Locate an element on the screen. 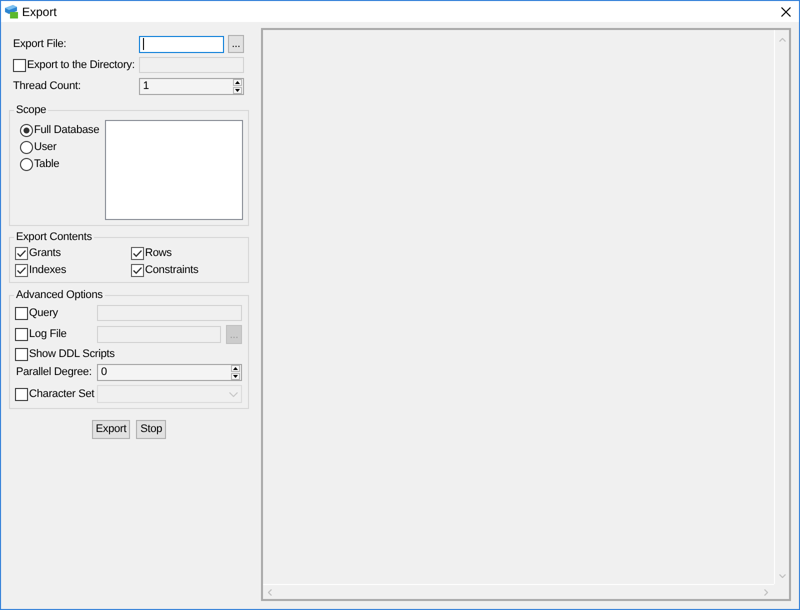 Image resolution: width=800 pixels, height=610 pixels. window-title: Export is located at coordinates (39, 12).